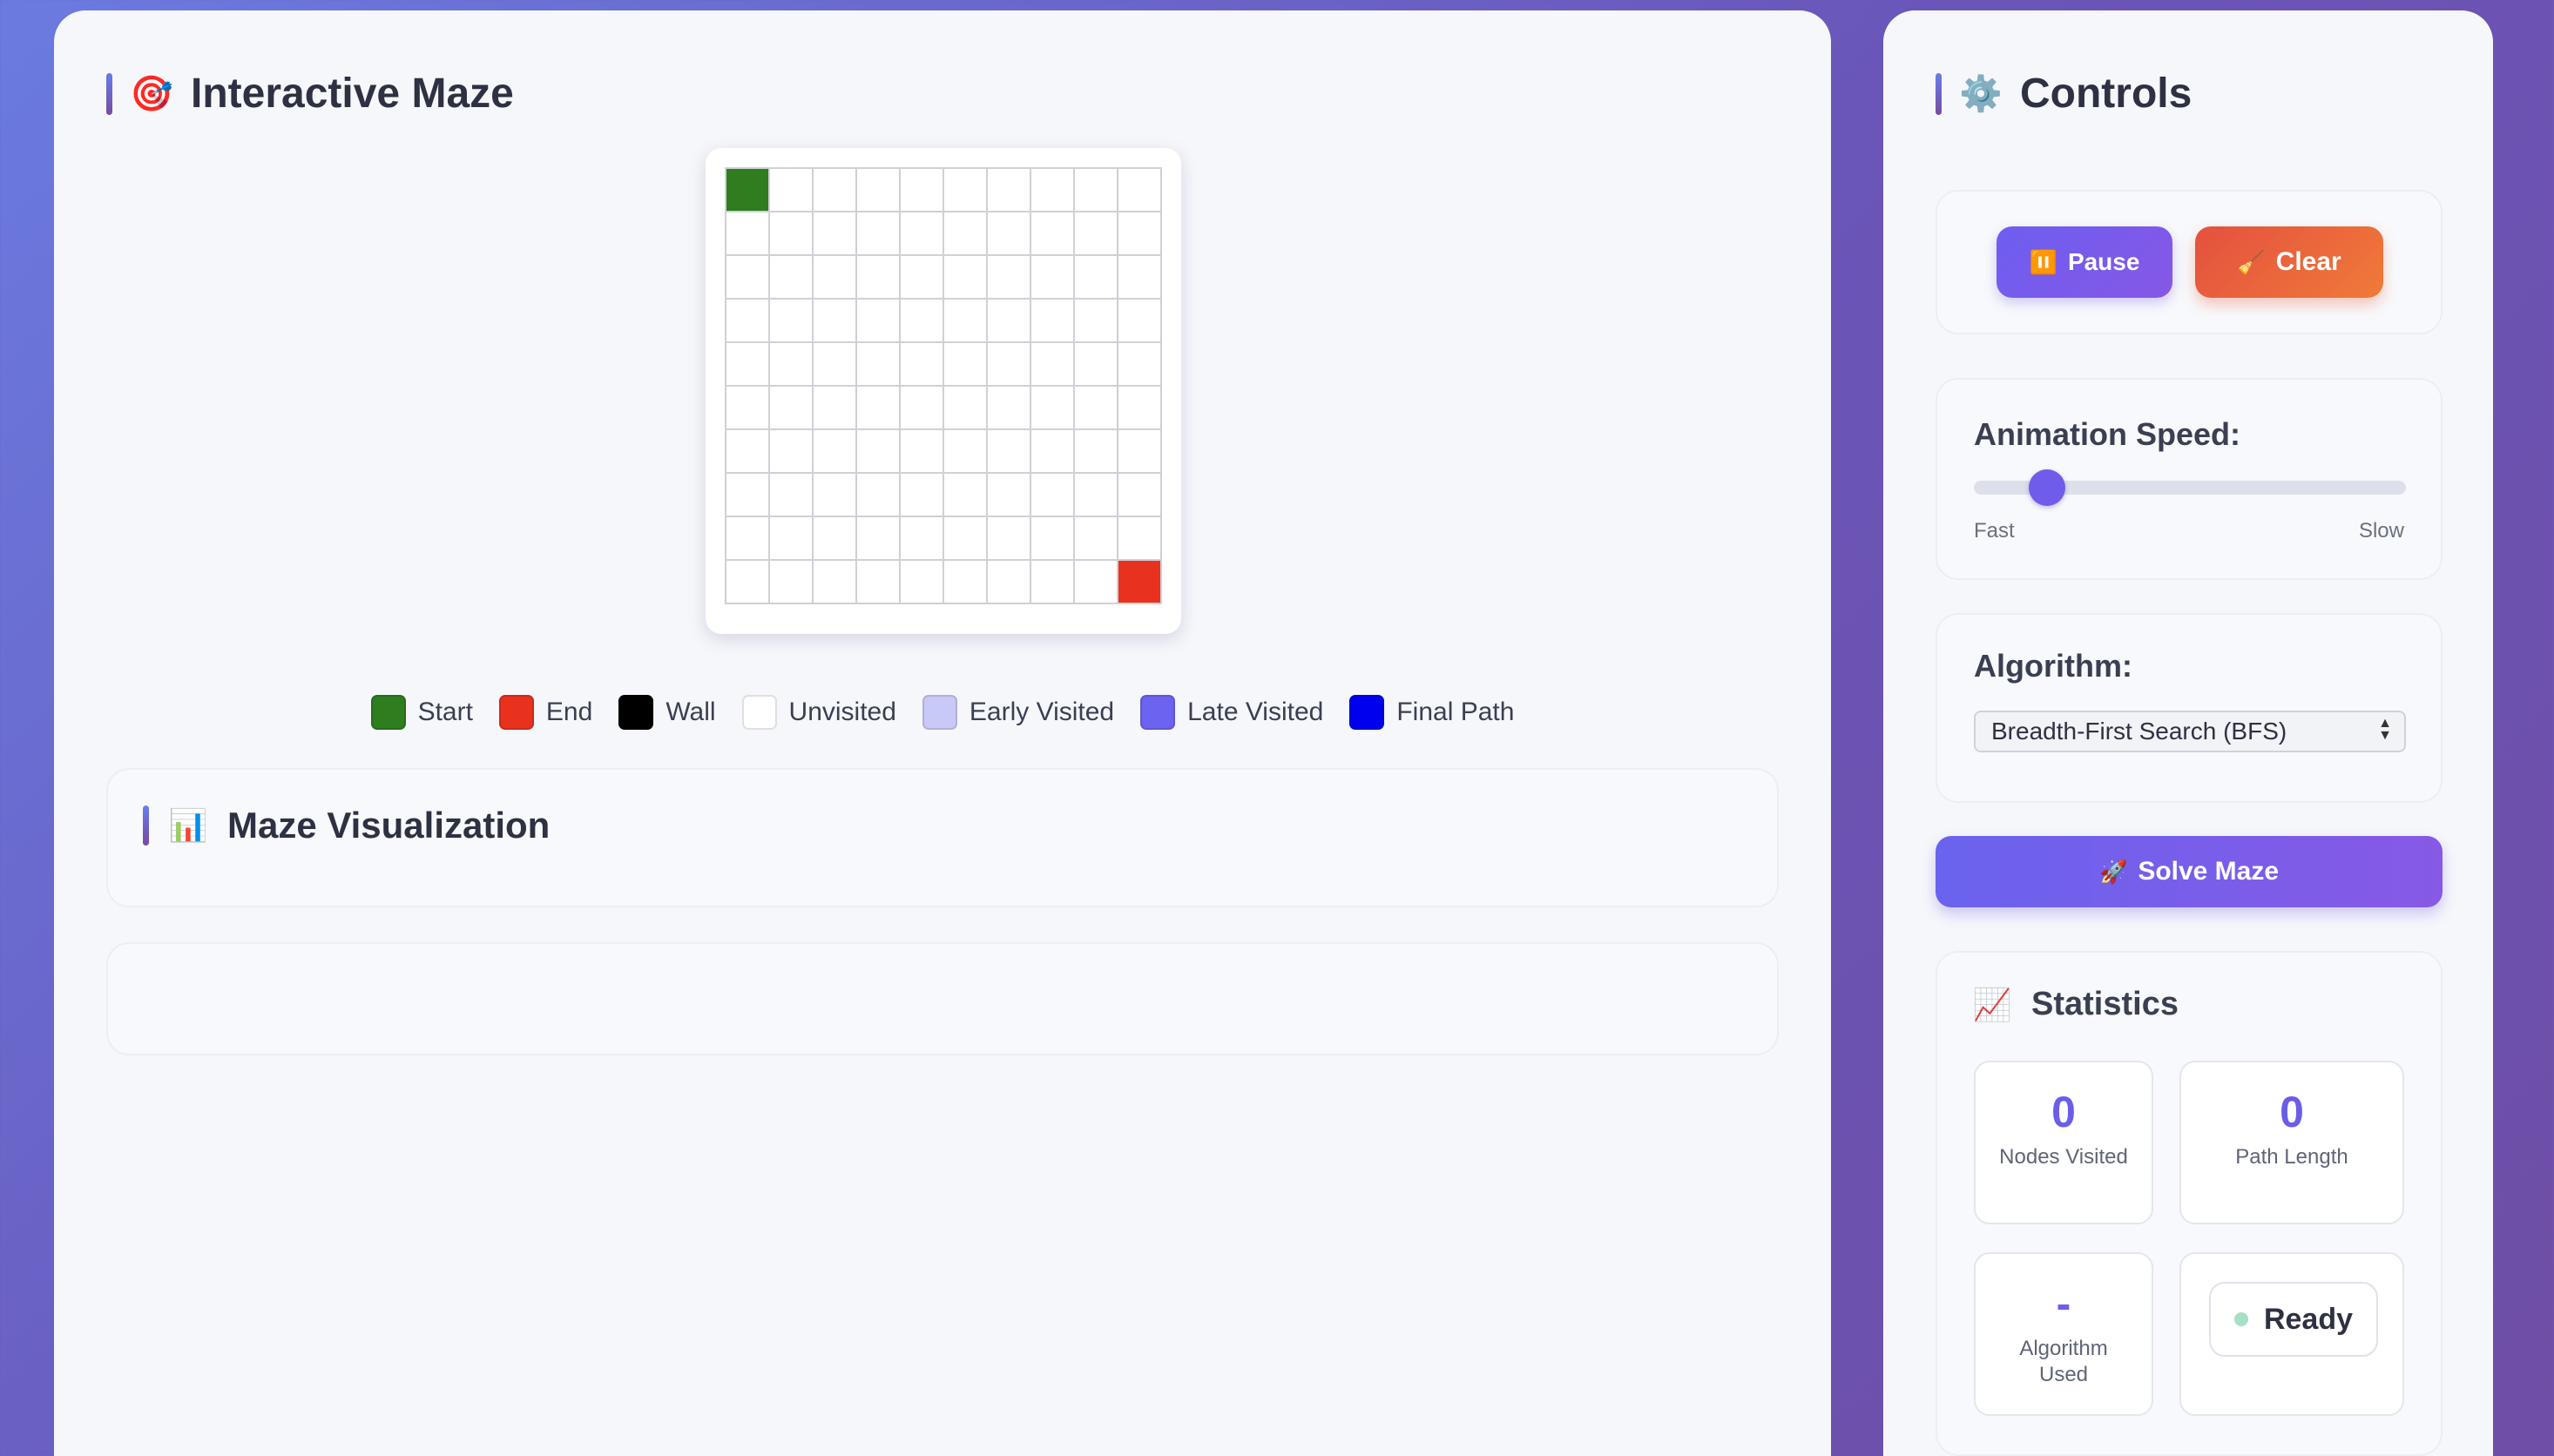  I want to click on maze-grid, so click(943, 385).